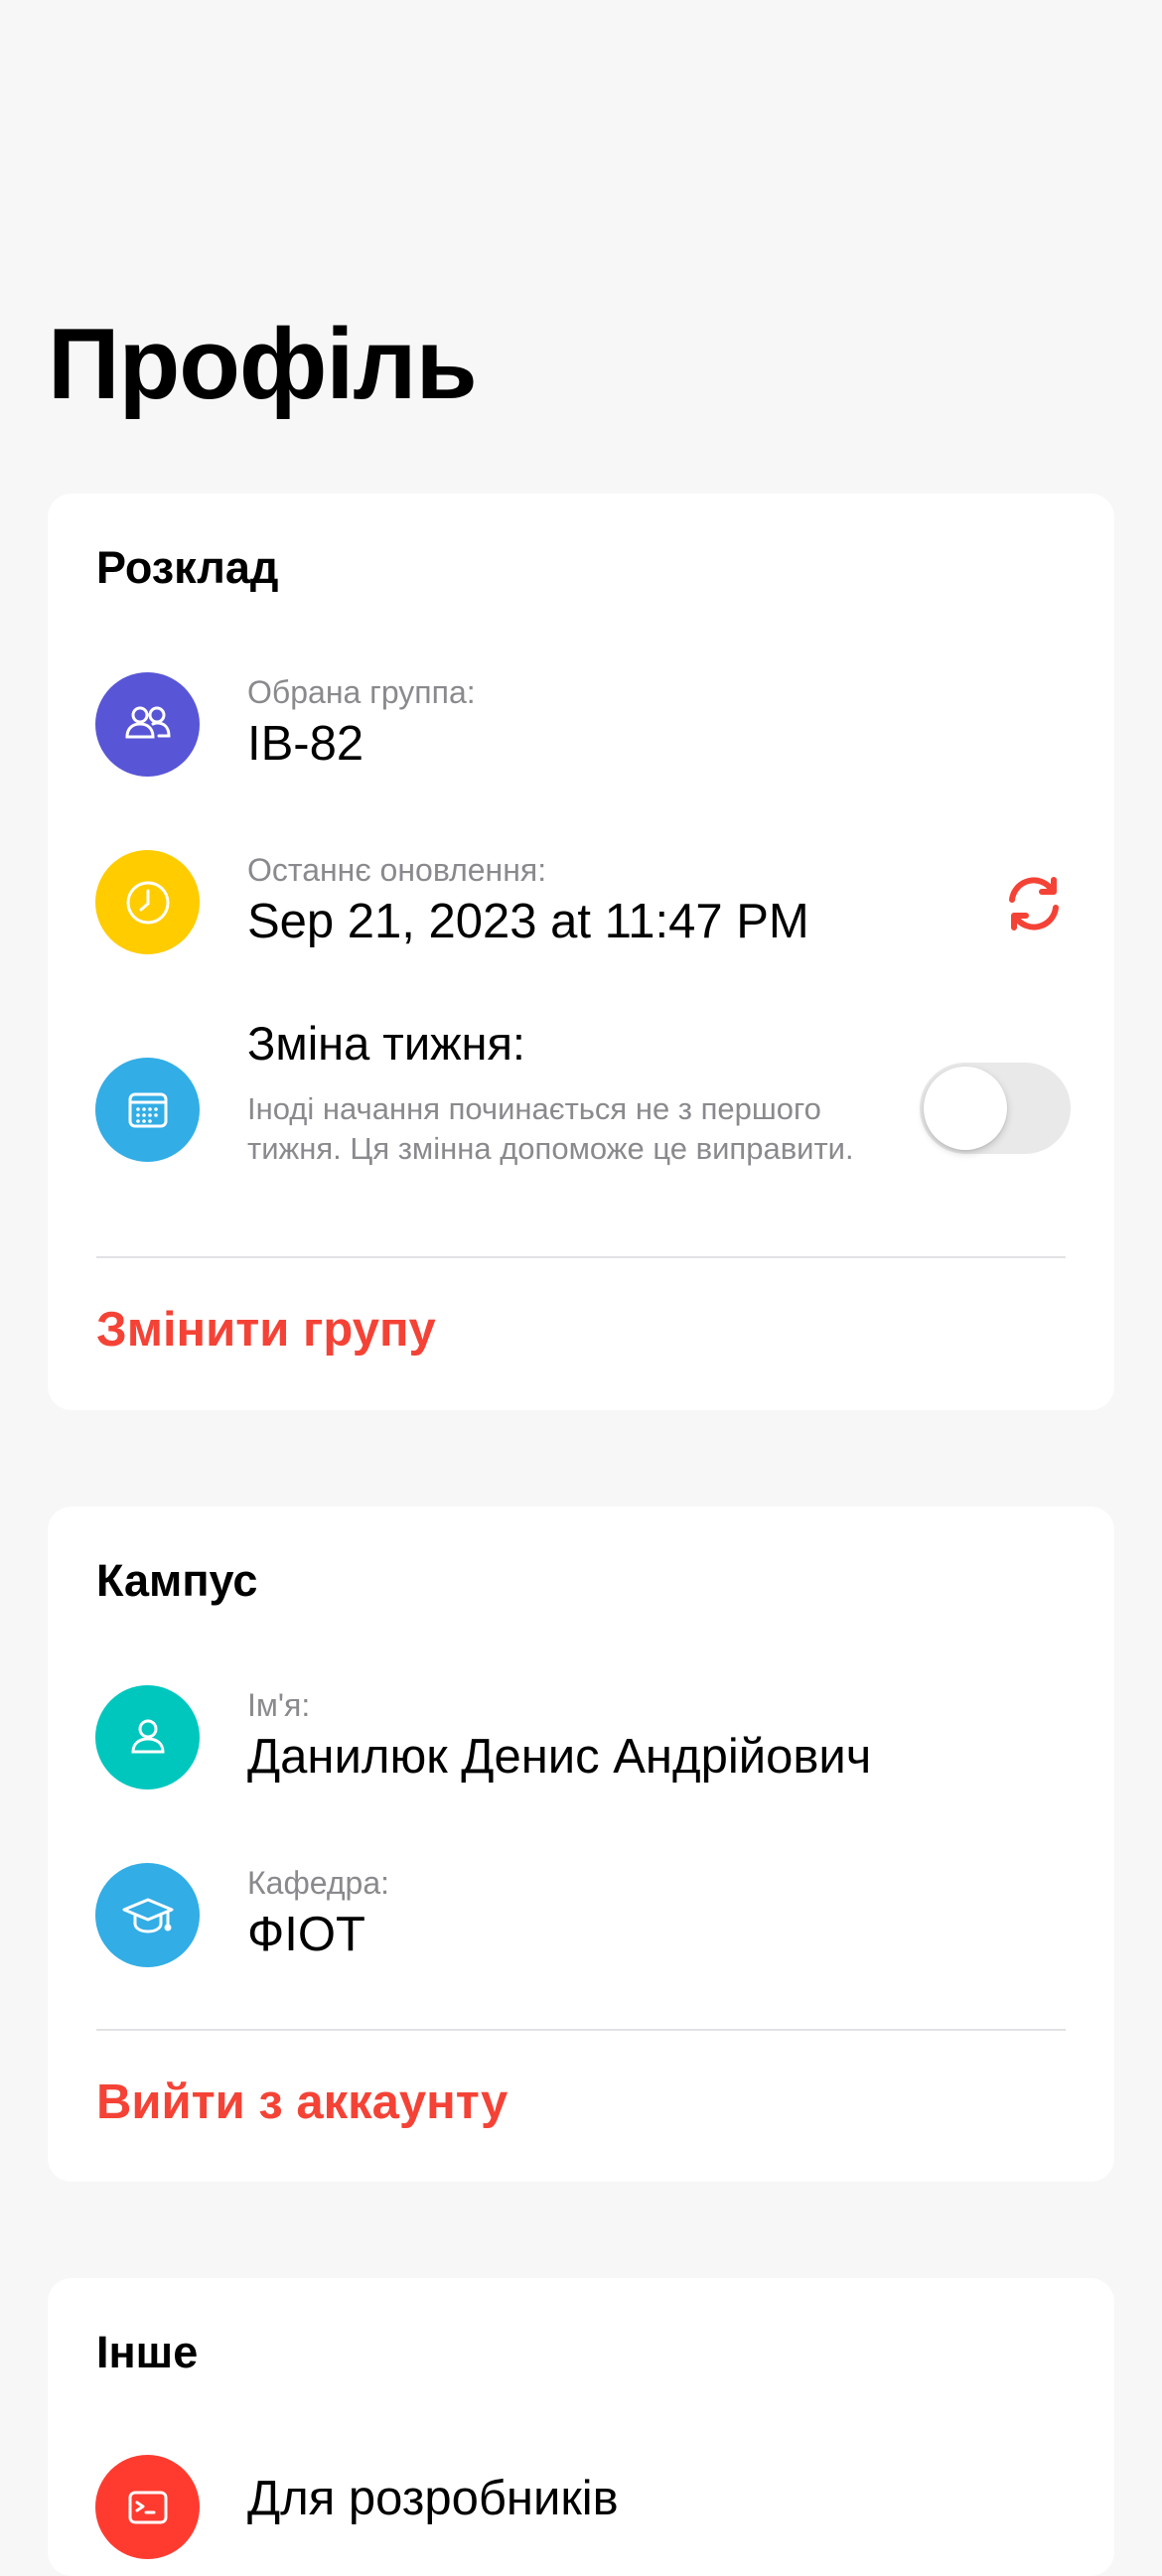  What do you see at coordinates (559, 1757) in the screenshot?
I see `name-value: Данилюк Денис Андрійович` at bounding box center [559, 1757].